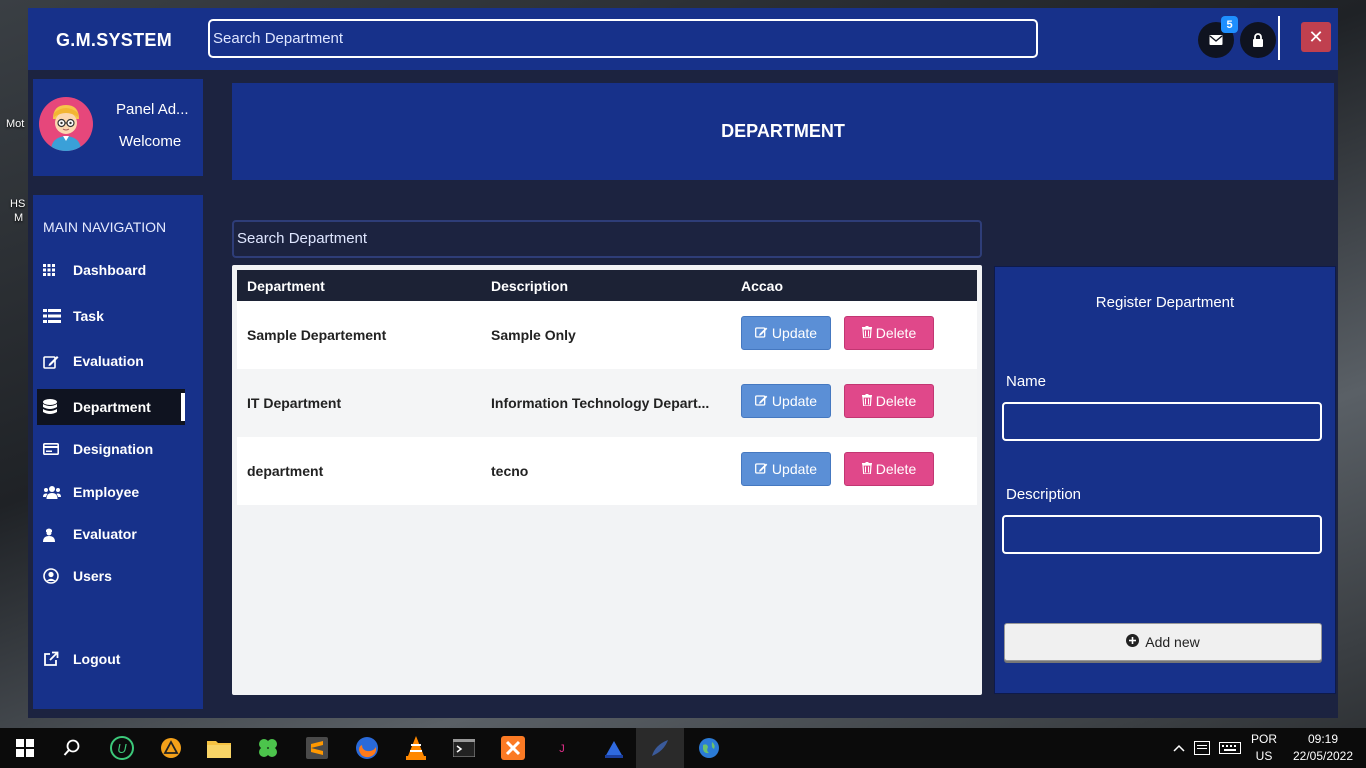 This screenshot has width=1366, height=768. Describe the element at coordinates (614, 748) in the screenshot. I see `app-blue-icon` at that location.